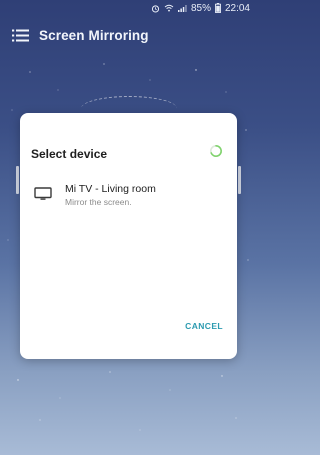 The image size is (320, 455). Describe the element at coordinates (204, 326) in the screenshot. I see `cancel-button: CANCEL` at that location.